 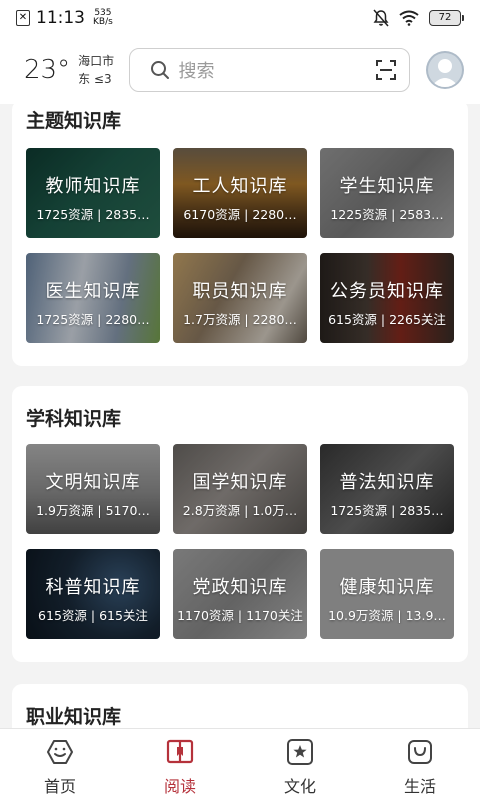 I want to click on battery-icon: 72, so click(x=446, y=18).